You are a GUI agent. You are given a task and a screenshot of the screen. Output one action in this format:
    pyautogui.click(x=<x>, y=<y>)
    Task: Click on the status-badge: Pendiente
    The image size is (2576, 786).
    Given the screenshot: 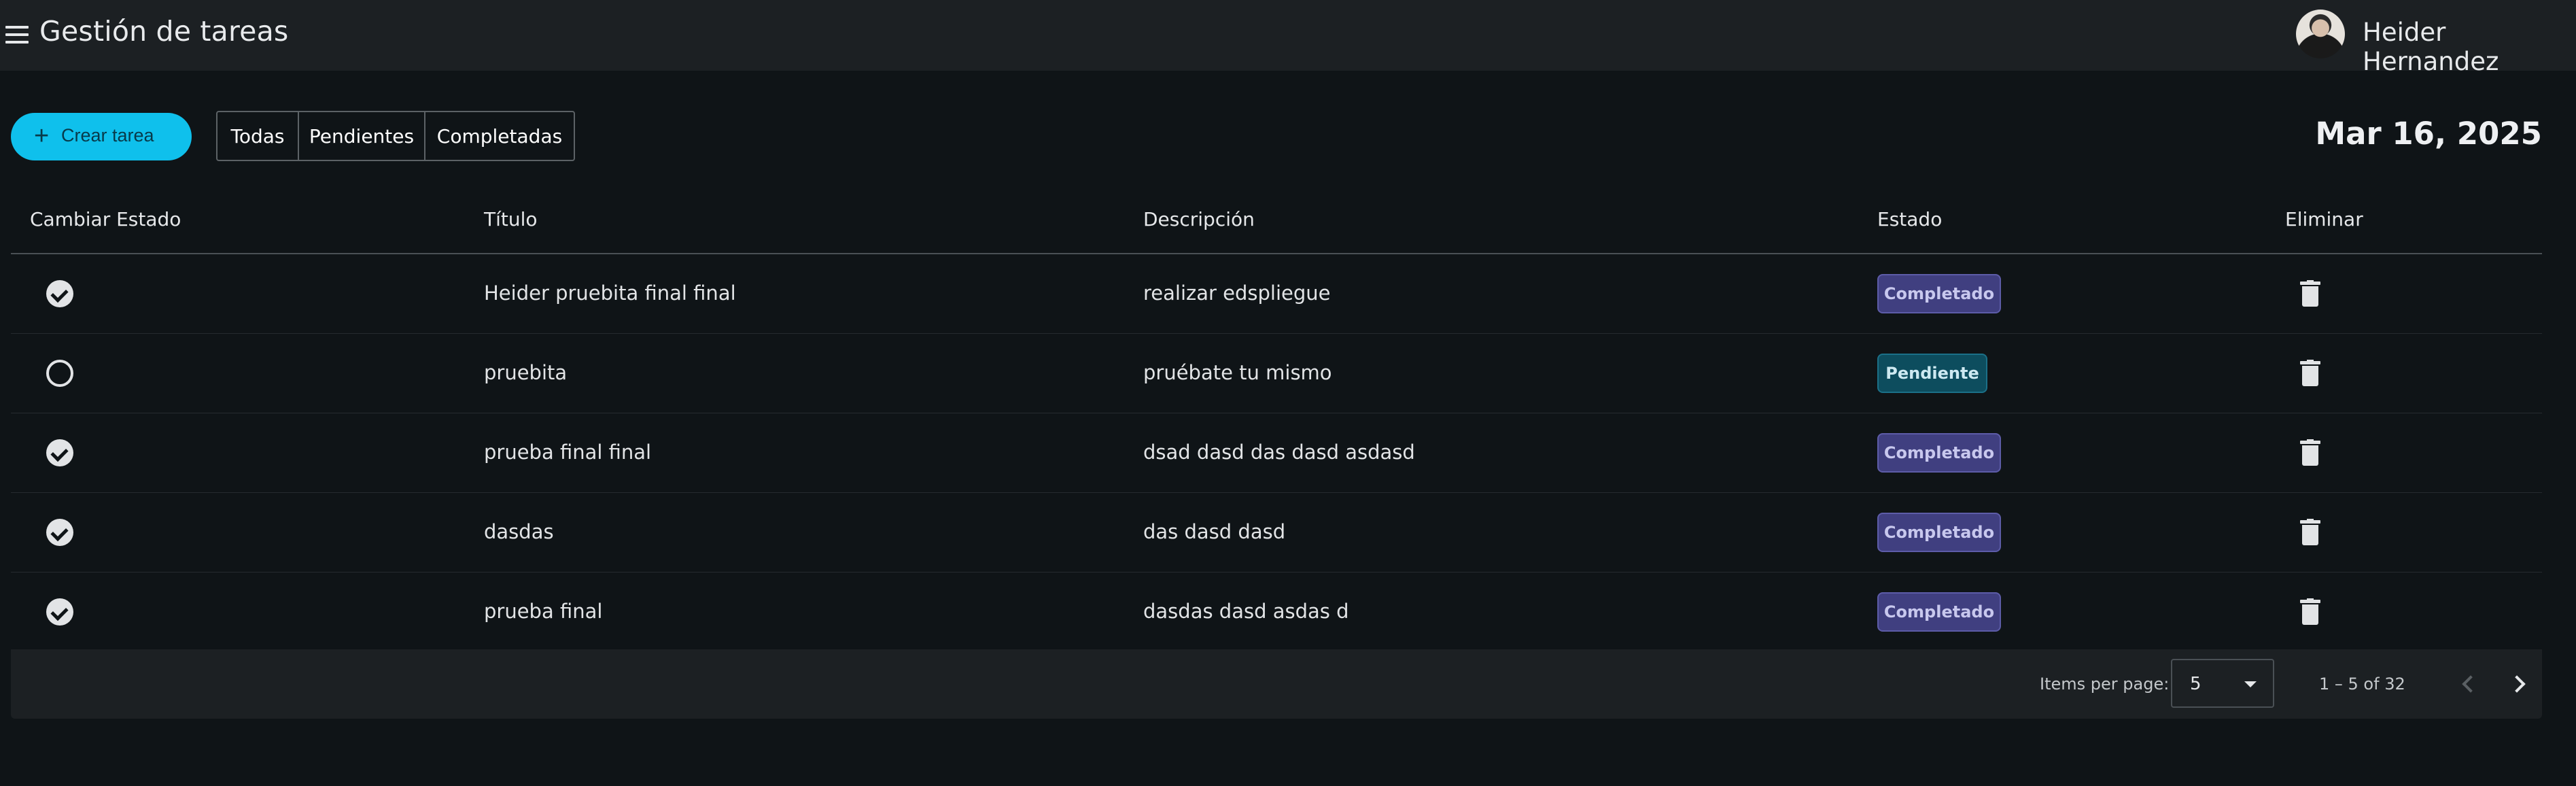 What is the action you would take?
    pyautogui.click(x=1932, y=373)
    